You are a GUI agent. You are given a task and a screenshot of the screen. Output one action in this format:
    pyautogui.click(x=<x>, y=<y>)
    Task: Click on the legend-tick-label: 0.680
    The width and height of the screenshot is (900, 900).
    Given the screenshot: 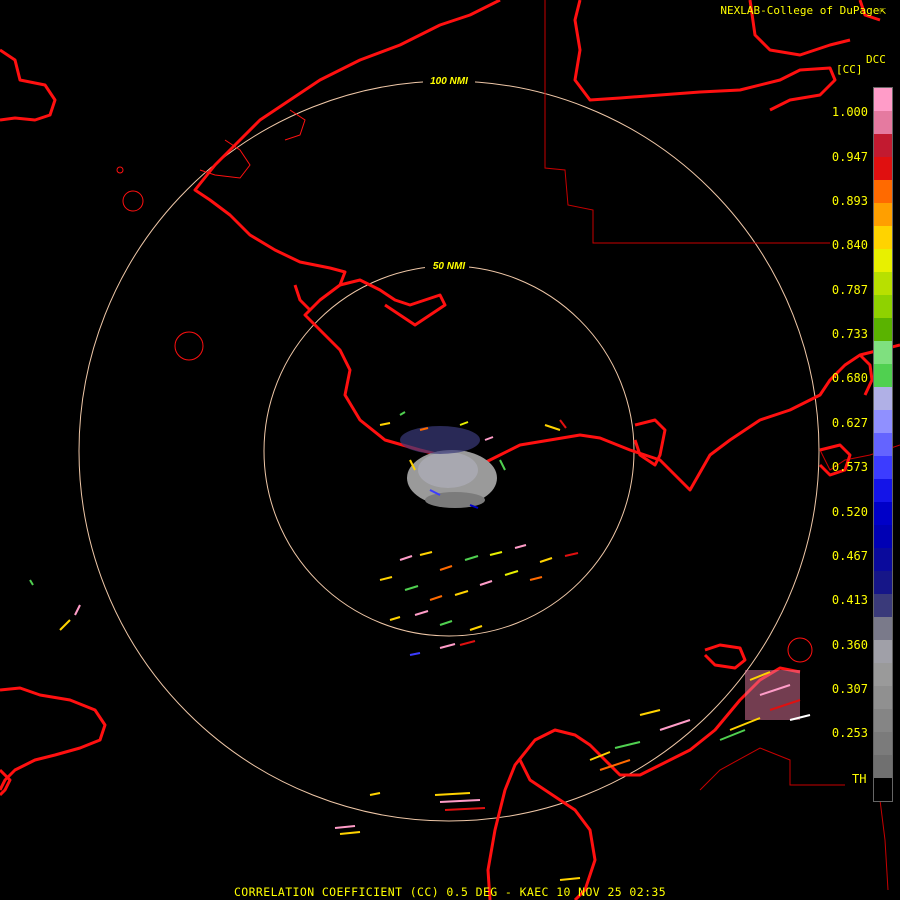 What is the action you would take?
    pyautogui.click(x=849, y=378)
    